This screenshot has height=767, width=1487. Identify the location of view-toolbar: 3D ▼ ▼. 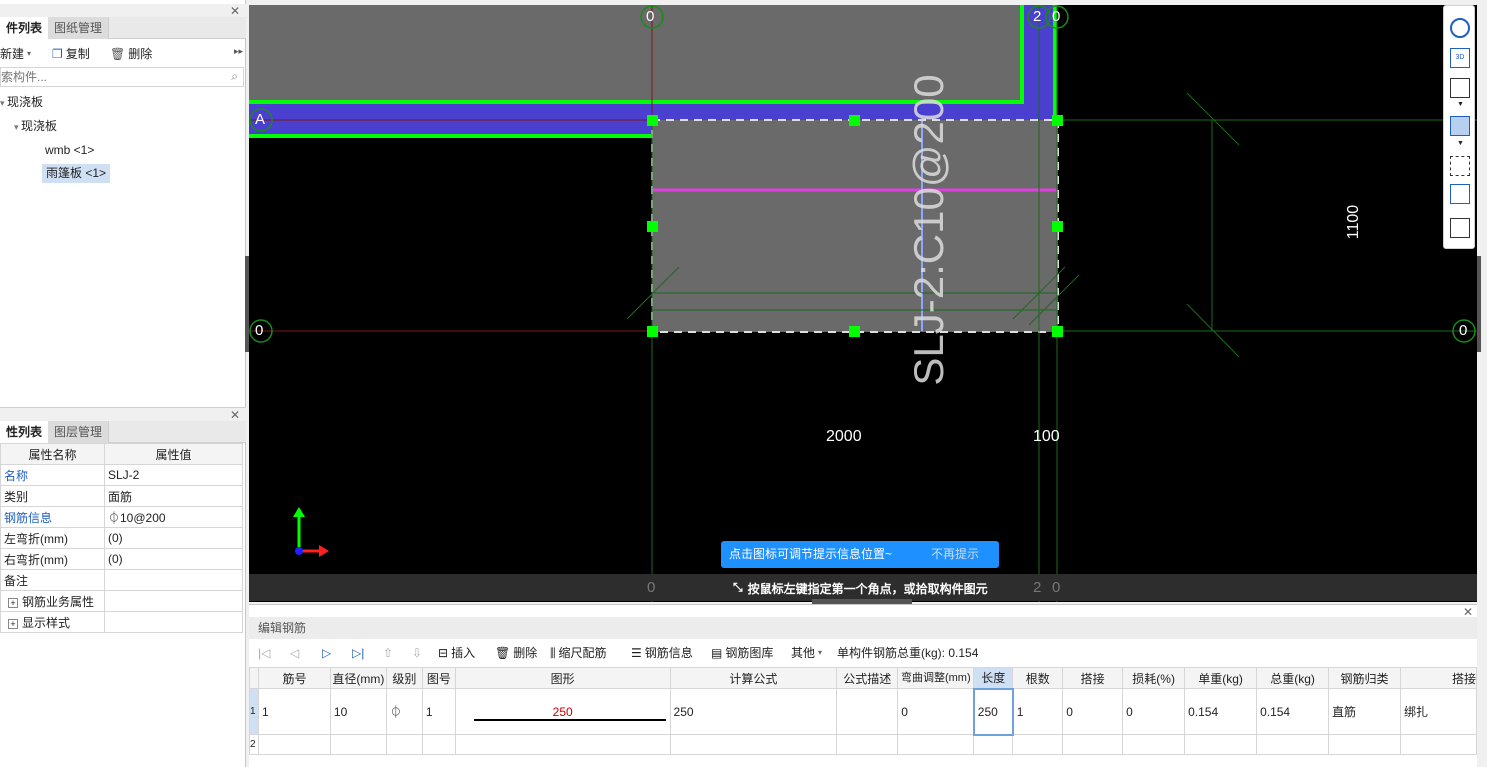
(1459, 127).